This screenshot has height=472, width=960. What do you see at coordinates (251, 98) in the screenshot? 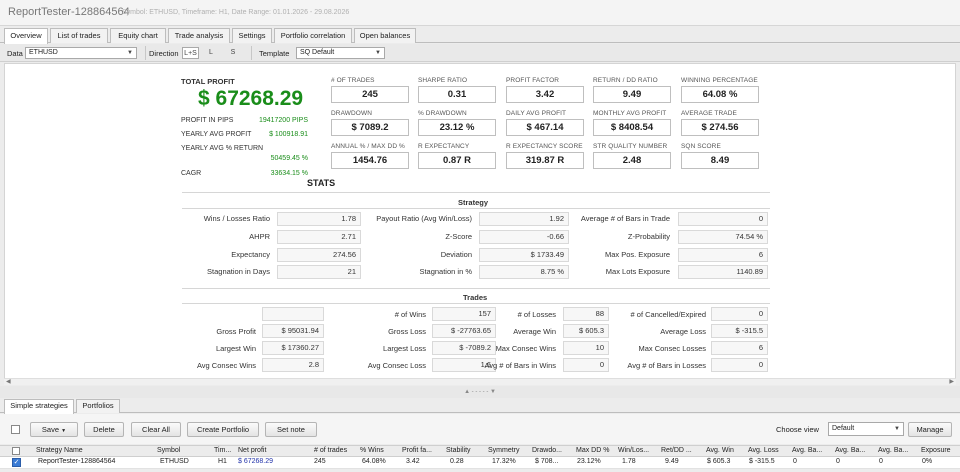
I see `total-profit-value: $ 67268.29` at bounding box center [251, 98].